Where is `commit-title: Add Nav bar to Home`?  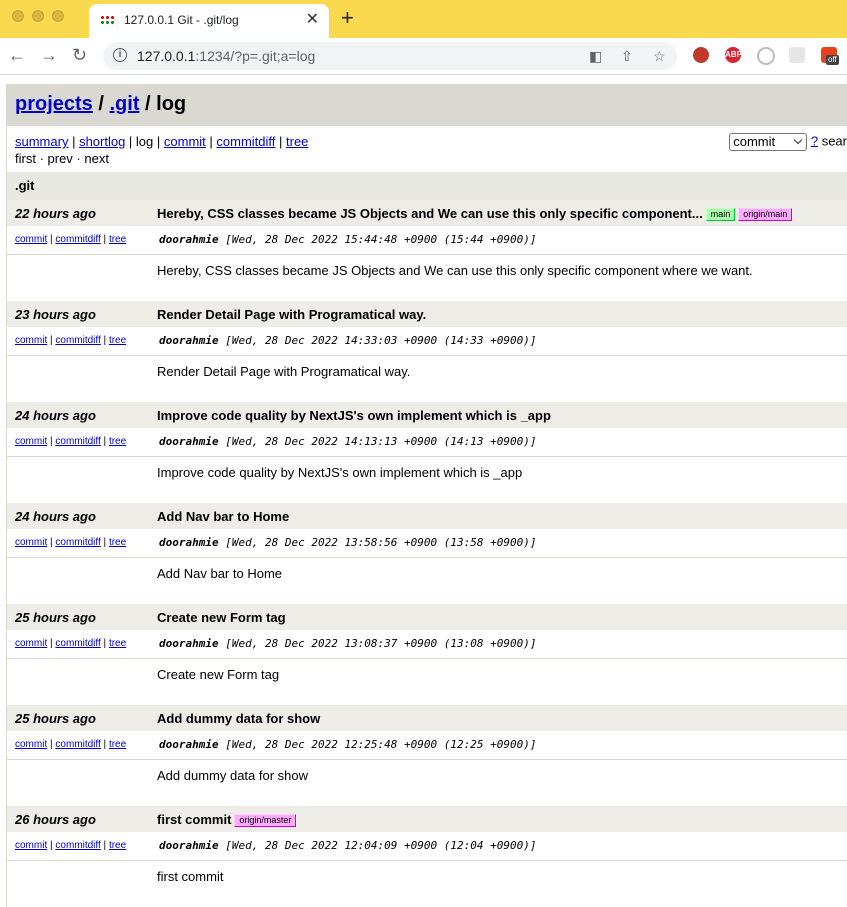
commit-title: Add Nav bar to Home is located at coordinates (223, 516).